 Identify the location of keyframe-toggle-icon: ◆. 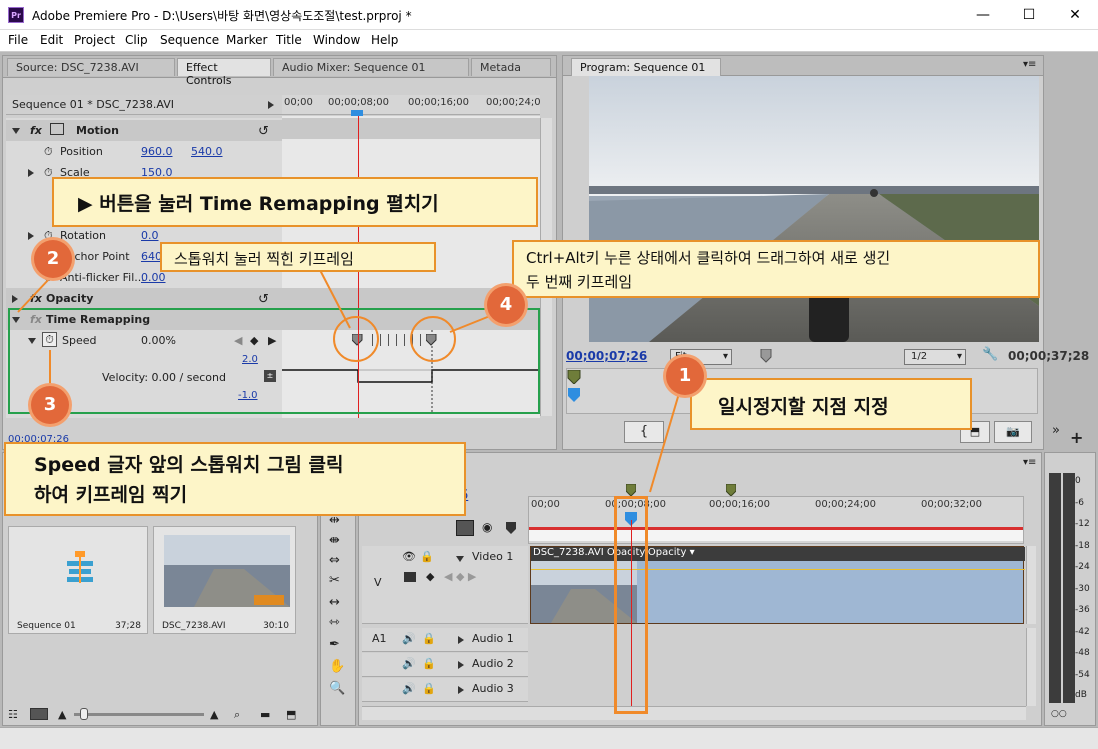
(430, 576).